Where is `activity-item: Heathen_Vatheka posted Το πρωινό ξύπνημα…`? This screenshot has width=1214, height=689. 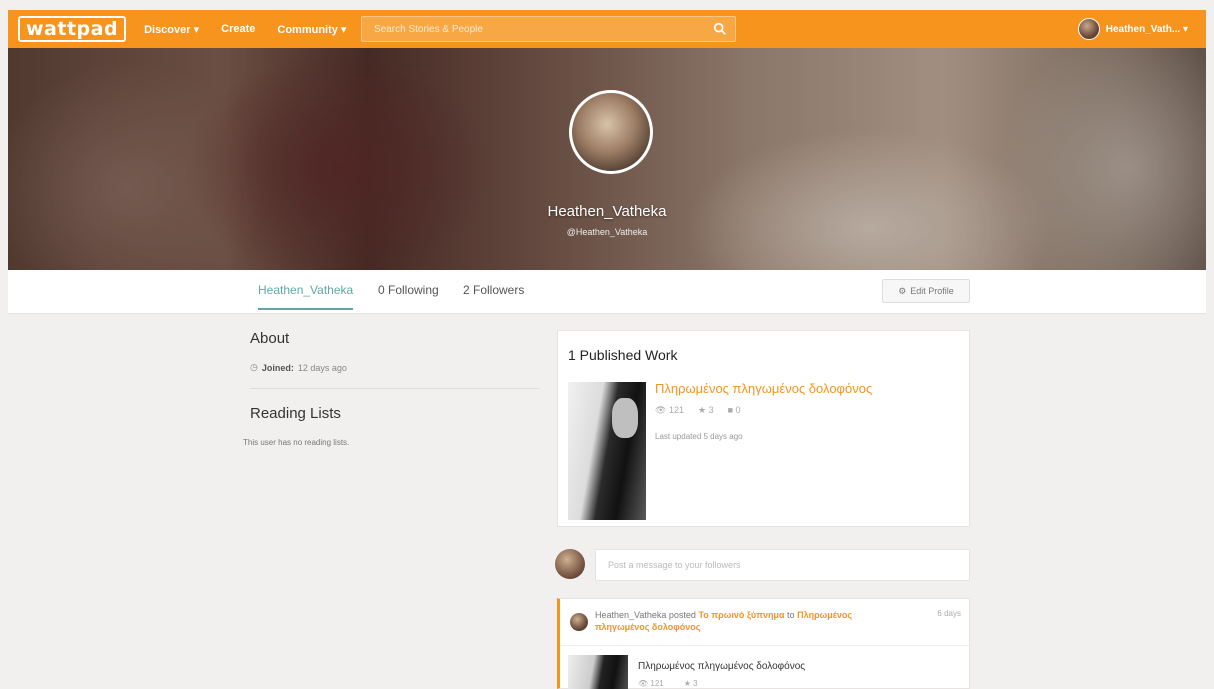
activity-item: Heathen_Vatheka posted Το πρωινό ξύπνημα… is located at coordinates (763, 643).